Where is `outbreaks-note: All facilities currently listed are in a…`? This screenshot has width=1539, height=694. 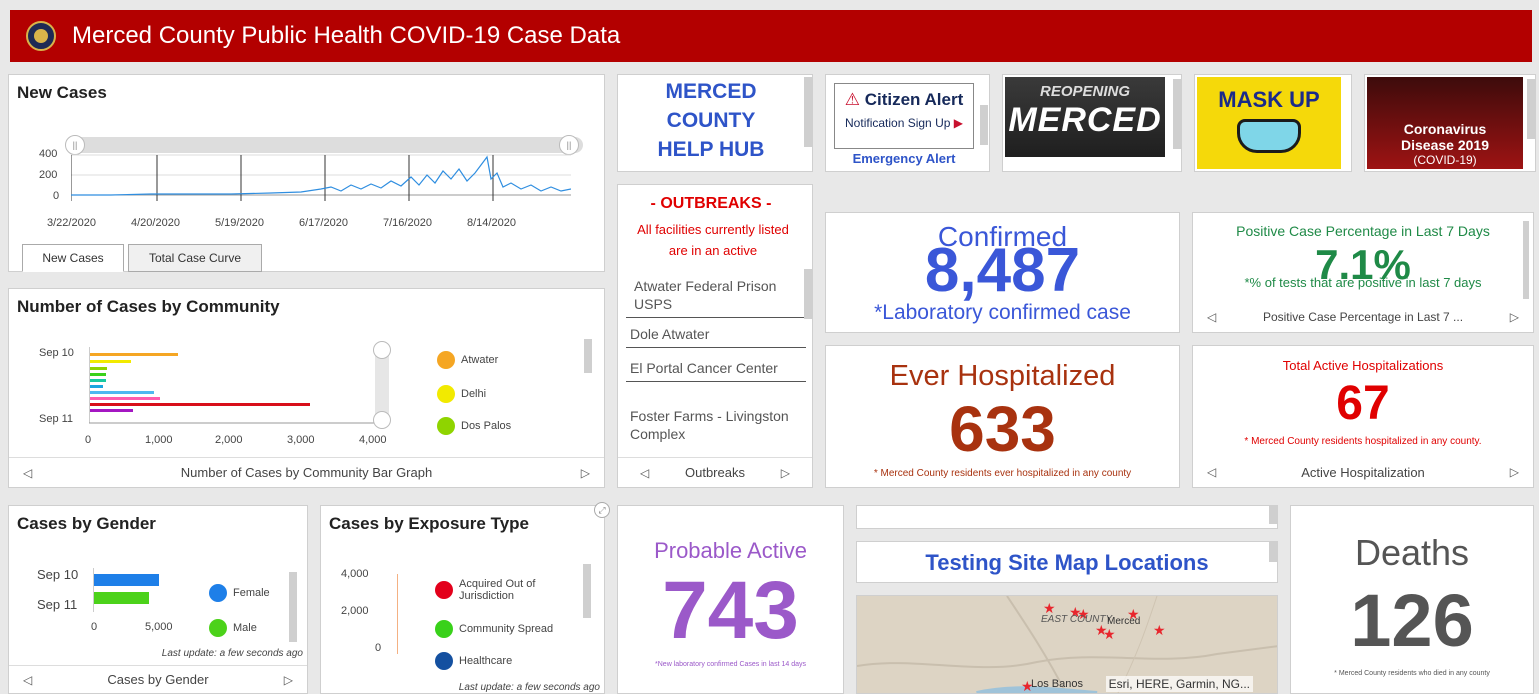
outbreaks-note: All facilities currently listed are in a… is located at coordinates (713, 240).